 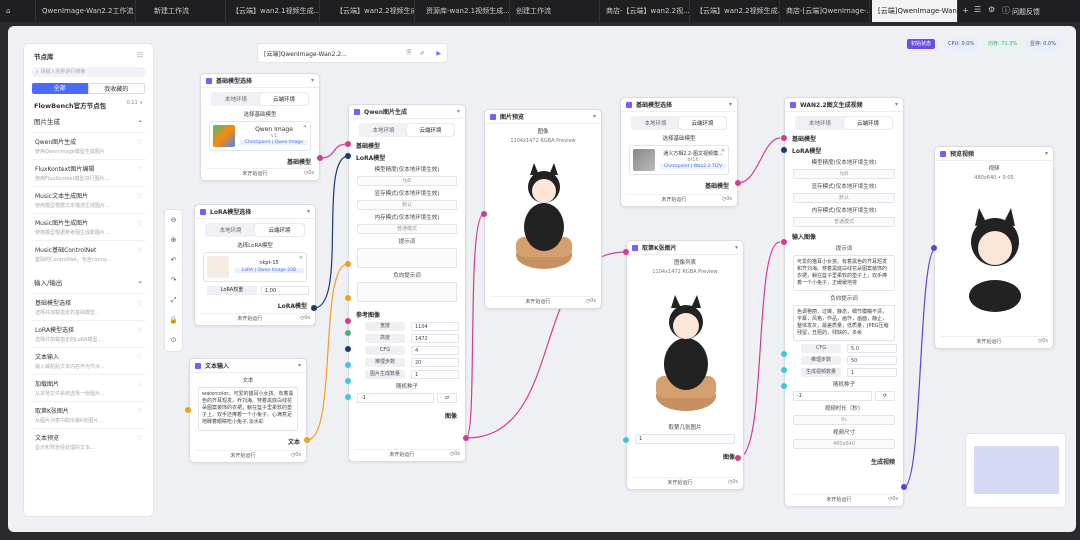 I want to click on duration-input: 0s, so click(x=844, y=420).